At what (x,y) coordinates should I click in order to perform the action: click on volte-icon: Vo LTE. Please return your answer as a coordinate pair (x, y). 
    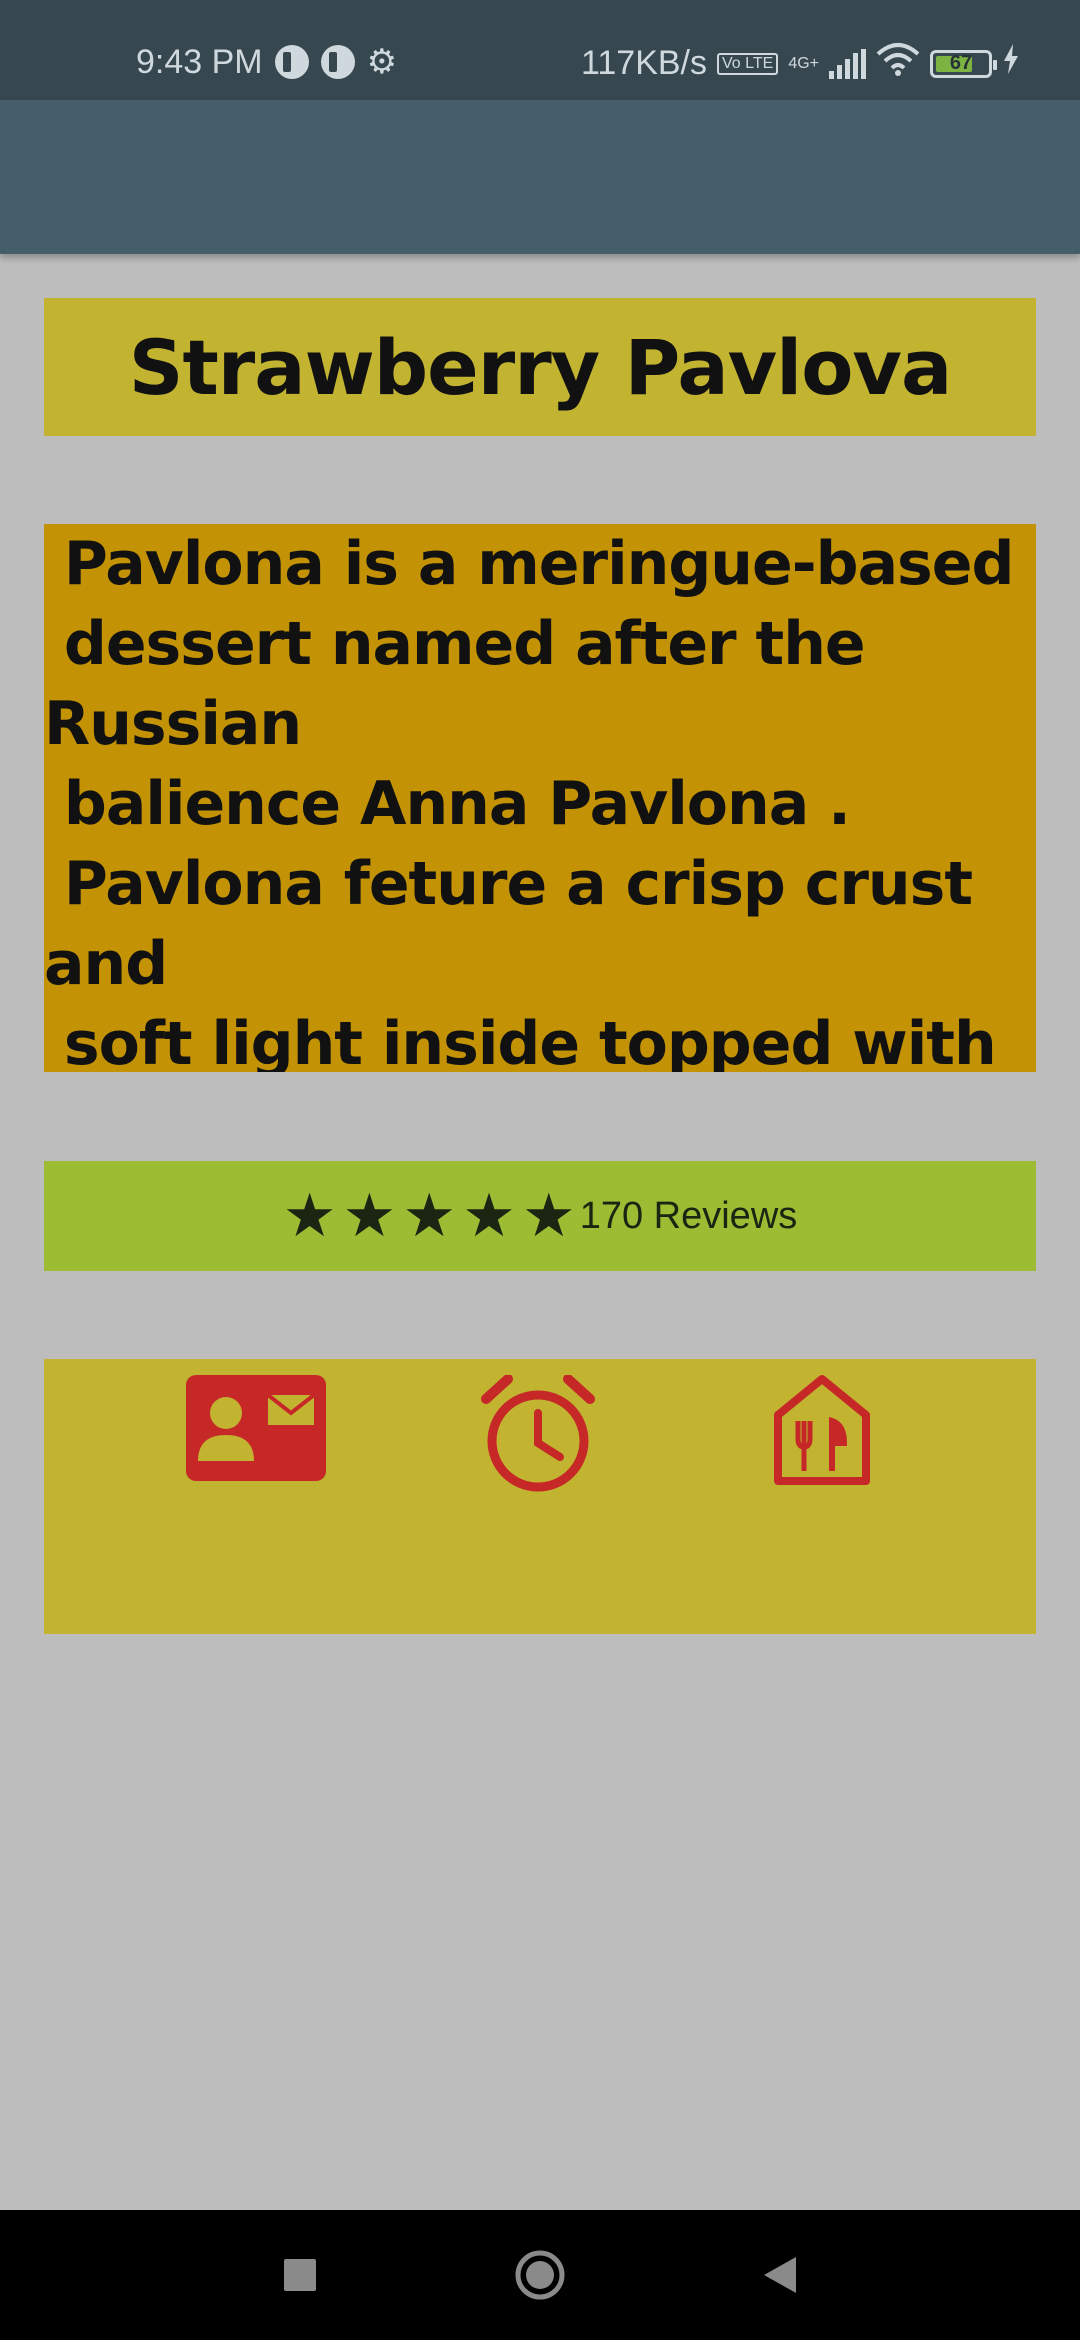
    Looking at the image, I should click on (748, 63).